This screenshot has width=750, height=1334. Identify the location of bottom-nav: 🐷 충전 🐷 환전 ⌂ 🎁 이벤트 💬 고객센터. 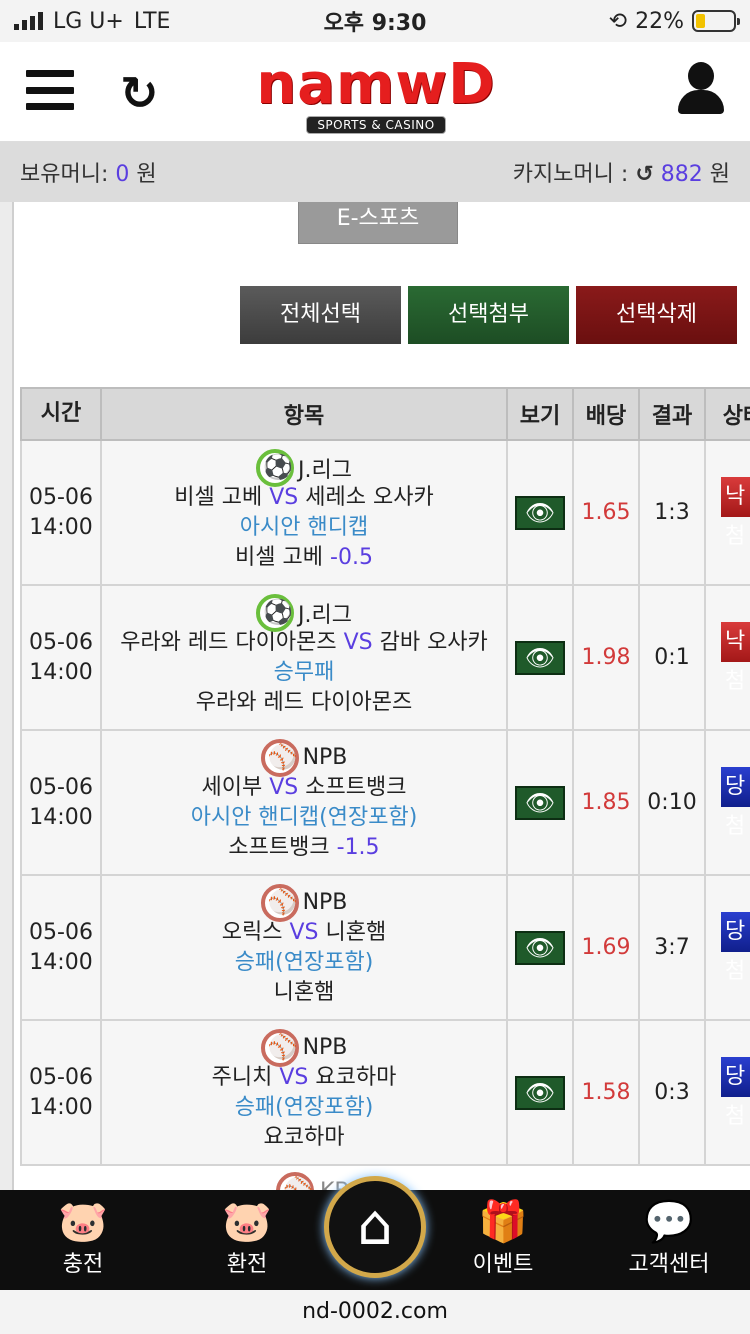
(375, 1233).